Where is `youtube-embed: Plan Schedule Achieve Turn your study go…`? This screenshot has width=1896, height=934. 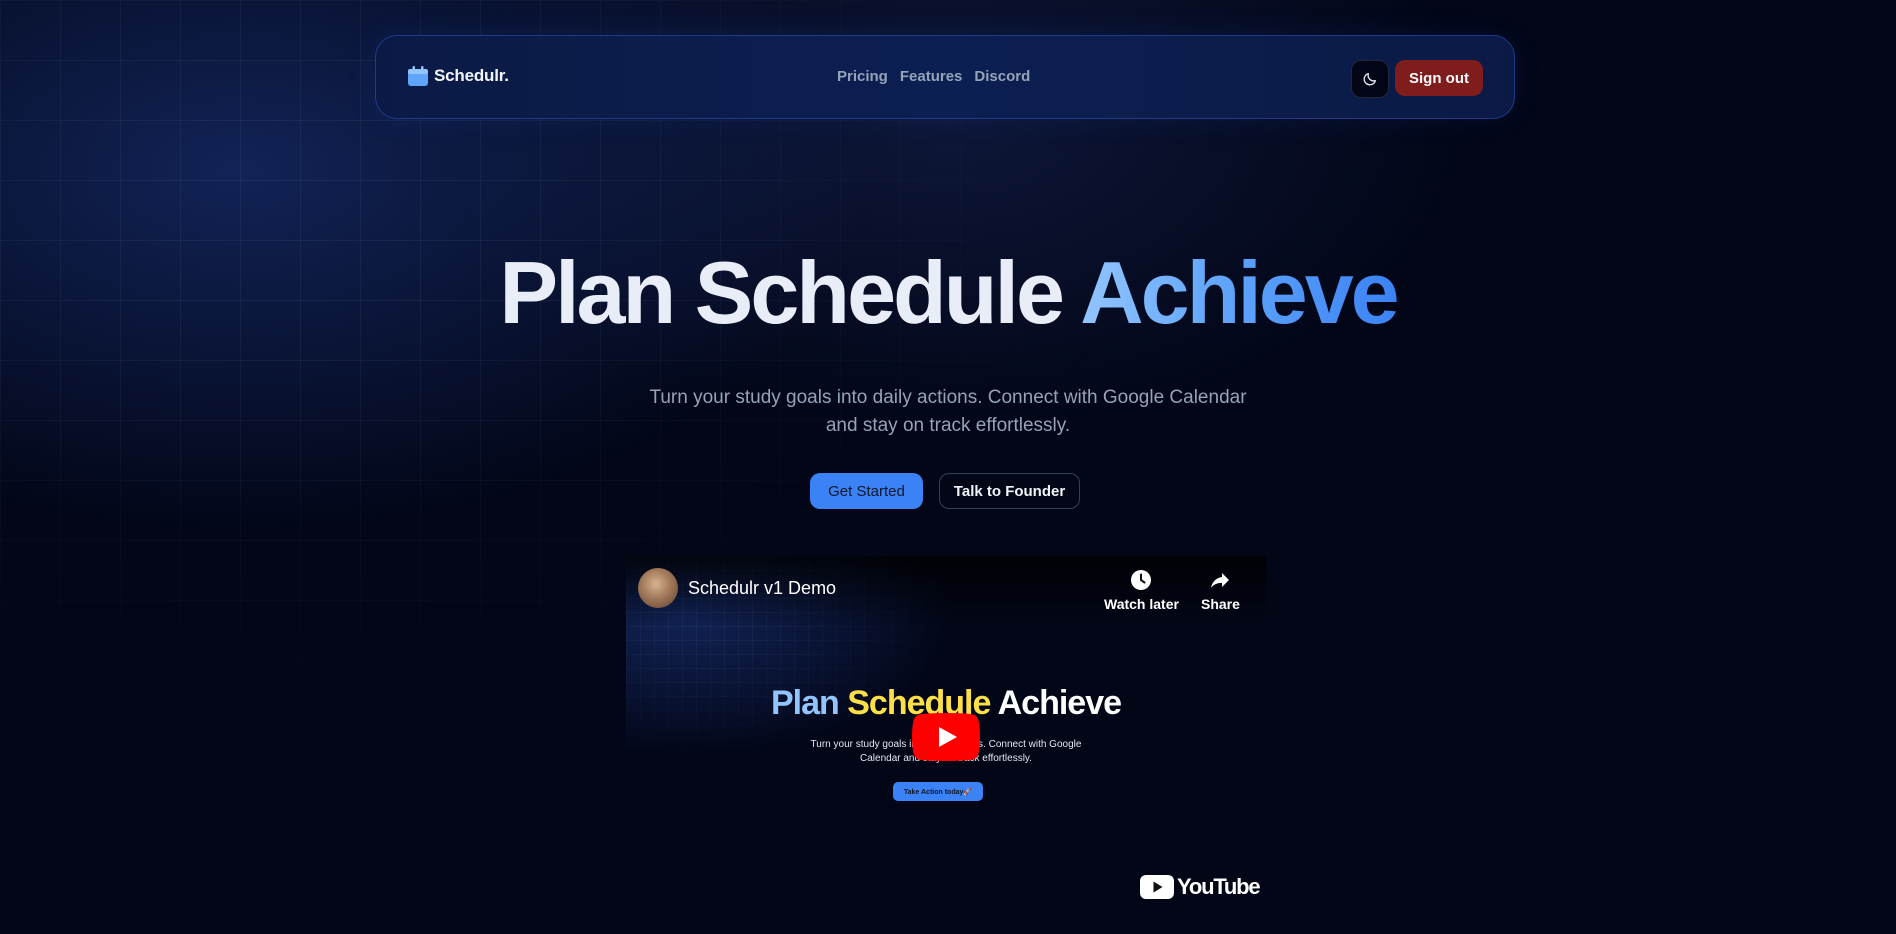
youtube-embed: Plan Schedule Achieve Turn your study go… is located at coordinates (946, 745).